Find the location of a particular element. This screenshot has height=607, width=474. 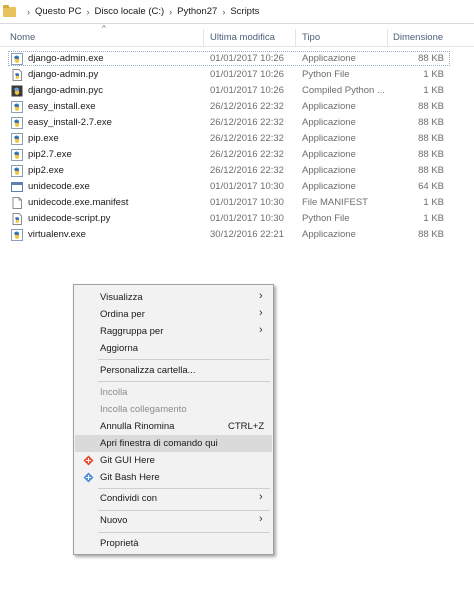

menu-item-raggruppa-per: Raggruppa per › is located at coordinates (173, 331).